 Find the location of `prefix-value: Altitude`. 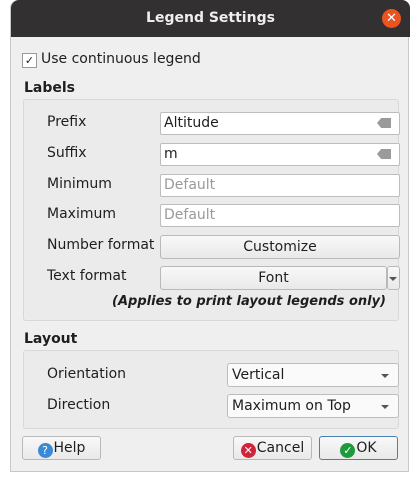

prefix-value: Altitude is located at coordinates (191, 123).